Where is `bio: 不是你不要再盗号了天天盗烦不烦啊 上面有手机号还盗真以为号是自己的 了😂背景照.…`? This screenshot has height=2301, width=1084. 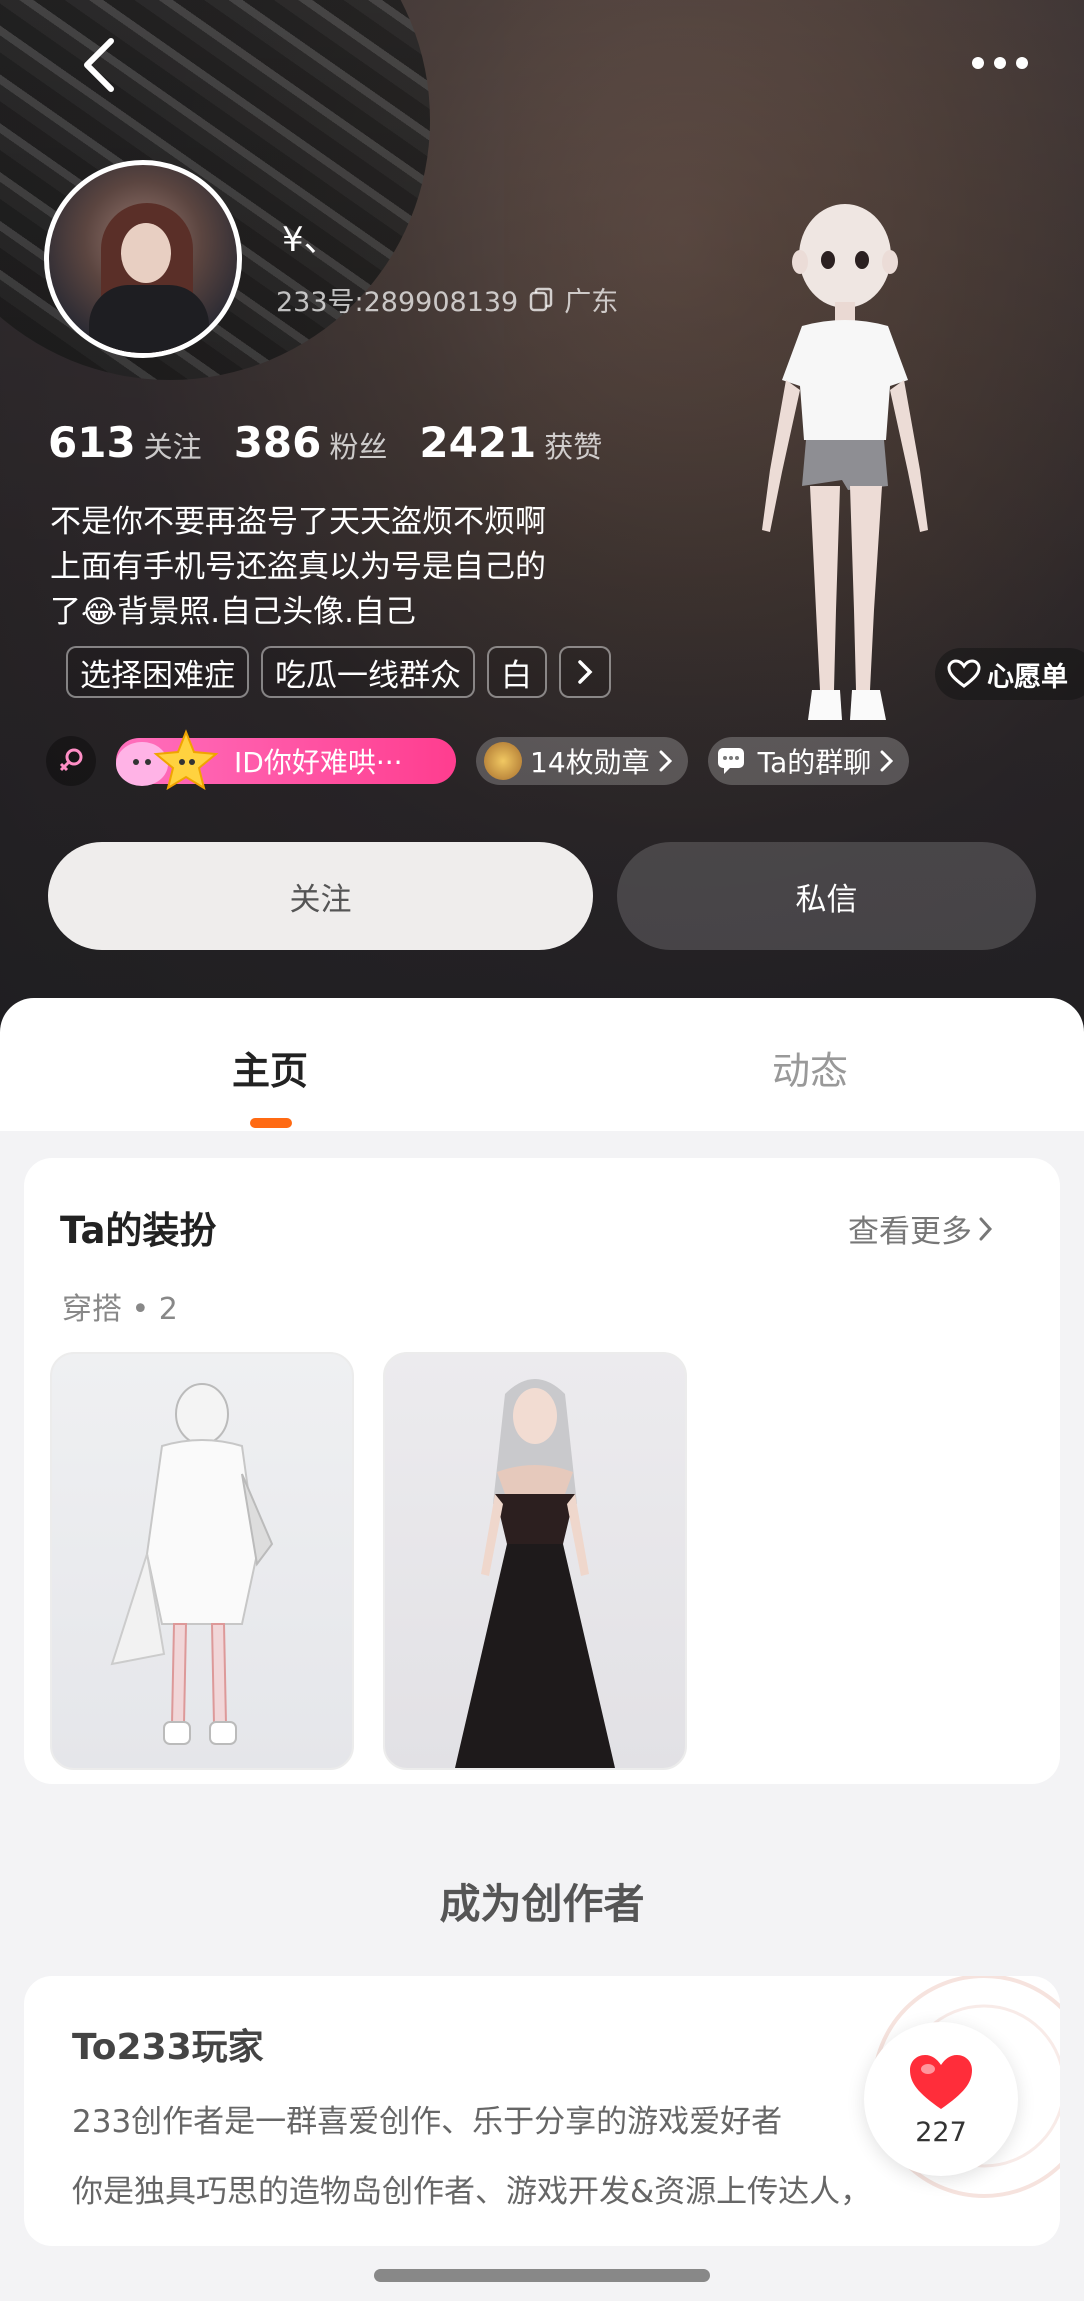 bio: 不是你不要再盗号了天天盗烦不烦啊 上面有手机号还盗真以为号是自己的 了😂背景照.… is located at coordinates (298, 567).